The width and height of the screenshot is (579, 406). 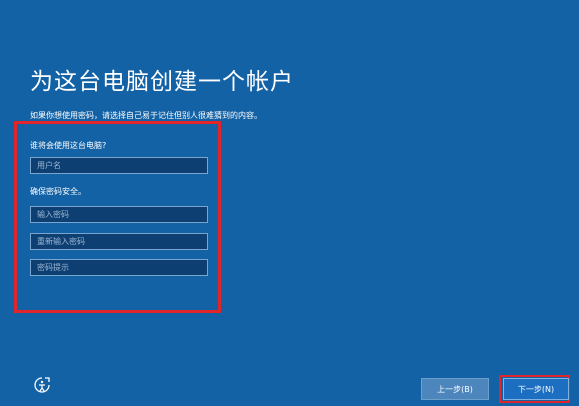 I want to click on page-subtitle: 如果你想使用密码，请选择自己易于记住但别人很难猜到的内容。, so click(x=146, y=115).